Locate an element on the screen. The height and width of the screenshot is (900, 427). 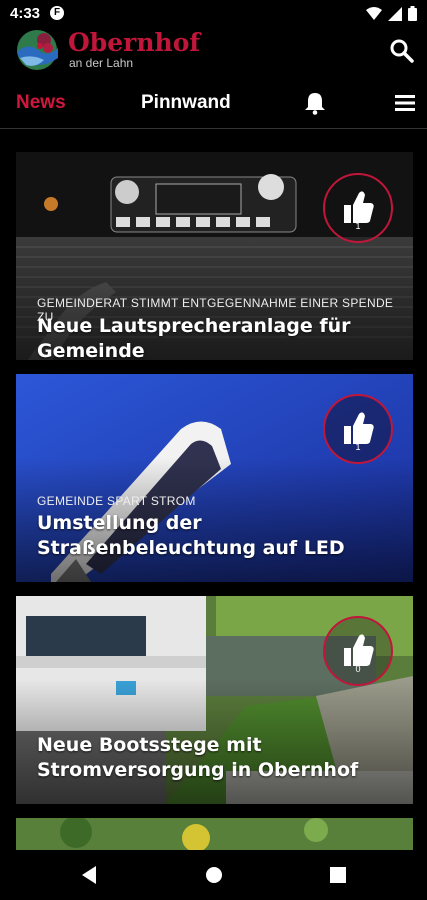
recents-icon is located at coordinates (338, 875).